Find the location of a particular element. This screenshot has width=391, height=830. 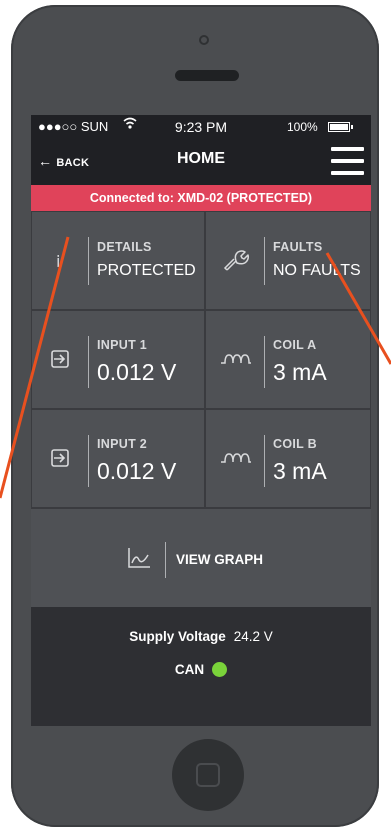

can-label: CAN is located at coordinates (189, 669).